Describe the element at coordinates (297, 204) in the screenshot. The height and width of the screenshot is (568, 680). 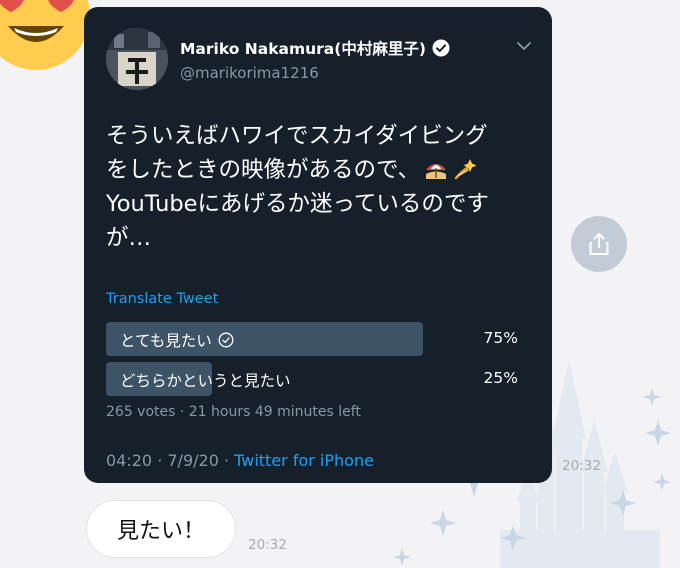
I see `tweet-text-line: YouTubeにあげるか迷っているのです` at that location.